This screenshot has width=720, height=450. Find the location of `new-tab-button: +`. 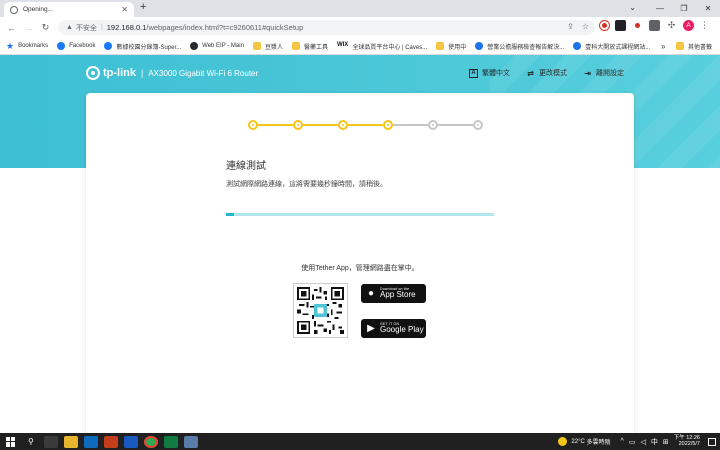

new-tab-button: + is located at coordinates (143, 7).